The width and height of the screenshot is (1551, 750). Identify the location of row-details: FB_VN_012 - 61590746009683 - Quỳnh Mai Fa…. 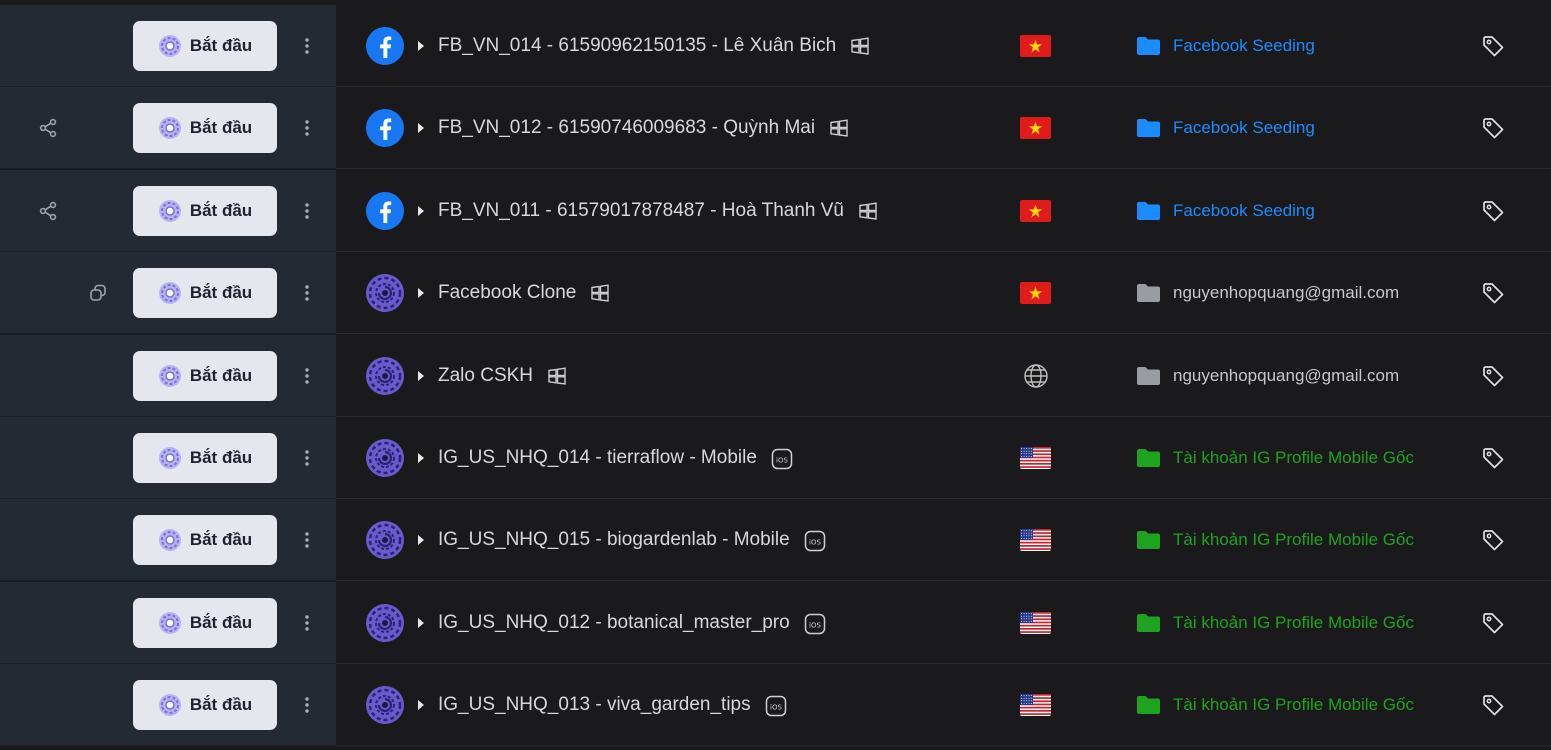
(943, 128).